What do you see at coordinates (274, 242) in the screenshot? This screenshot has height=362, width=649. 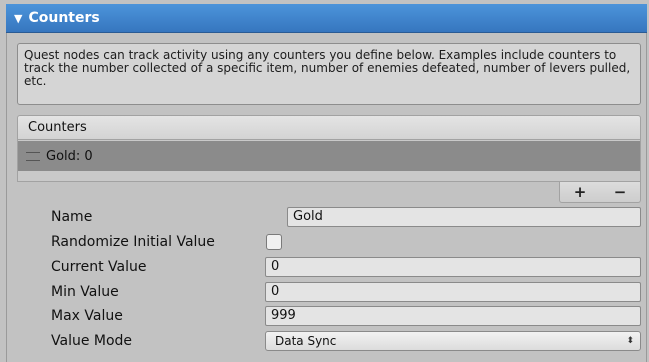 I see `randomize-checkbox` at bounding box center [274, 242].